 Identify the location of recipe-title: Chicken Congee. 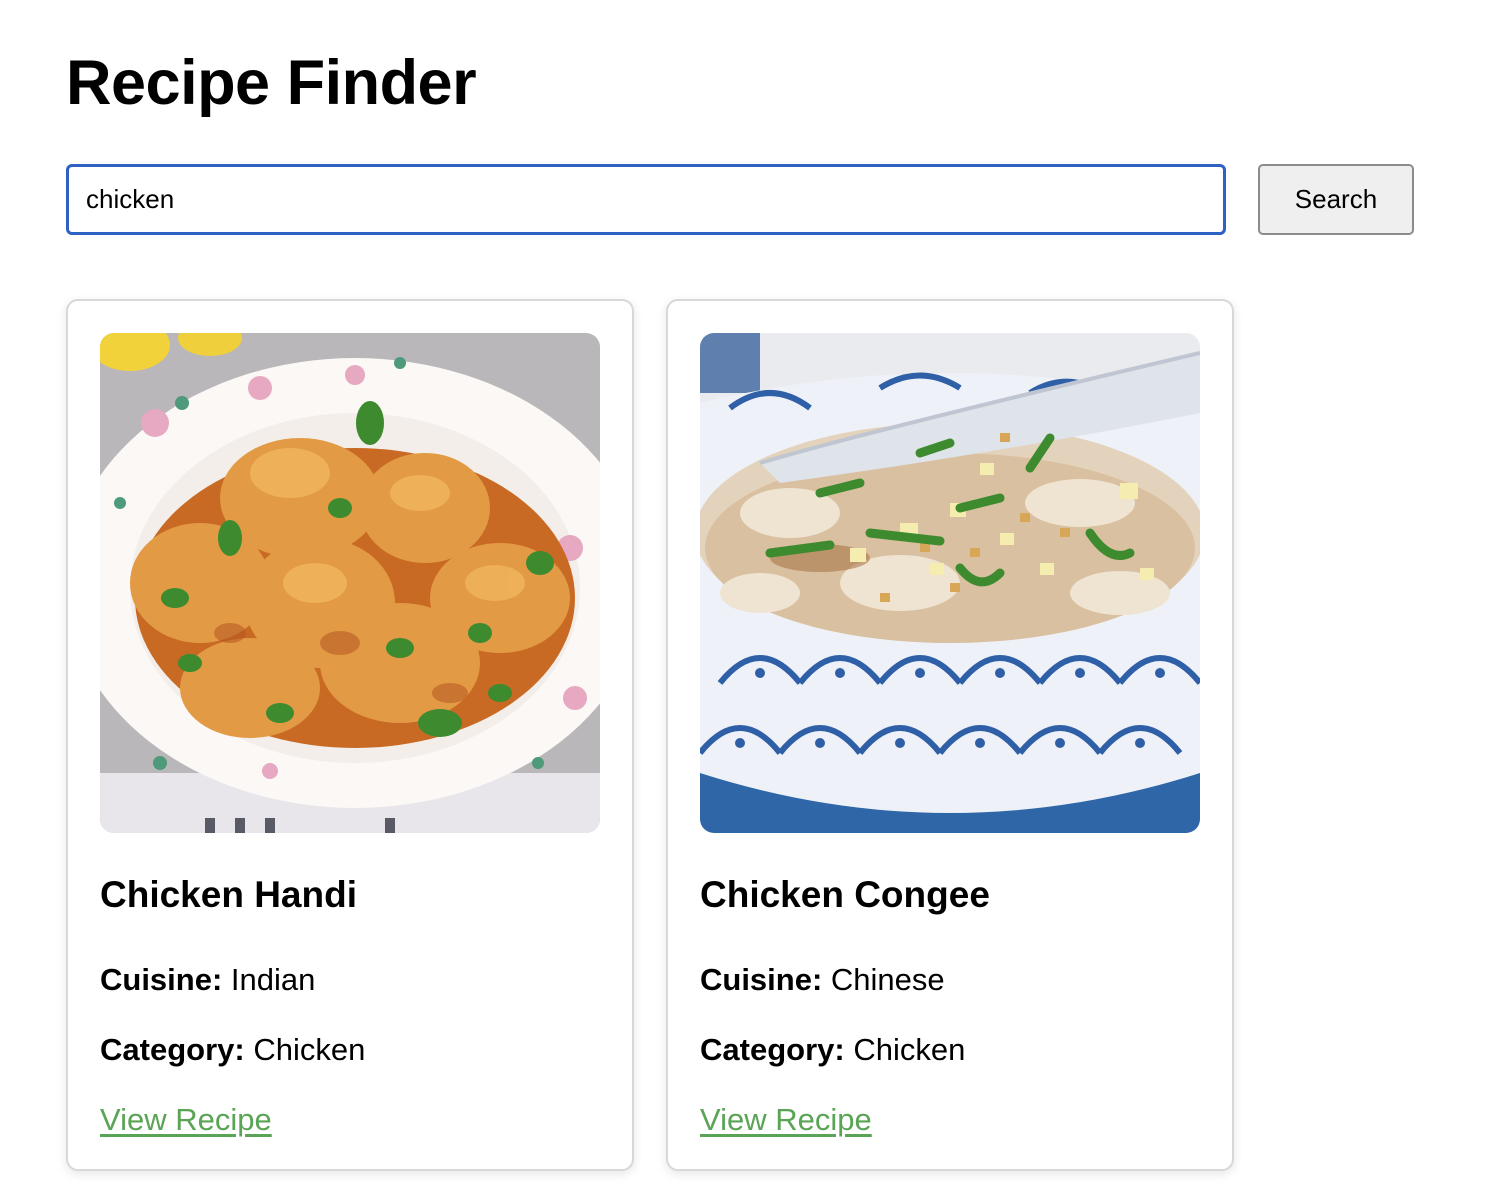
(845, 894).